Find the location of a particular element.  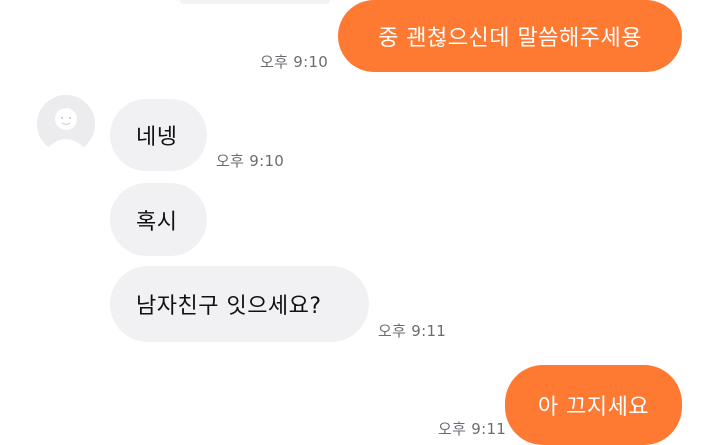

received-message-bubble: 혹시 is located at coordinates (158, 219).